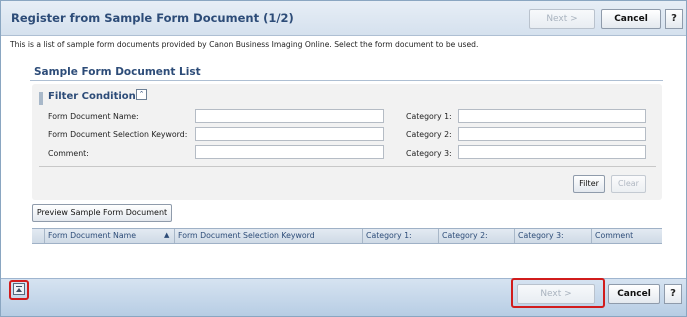  What do you see at coordinates (19, 290) in the screenshot?
I see `scroll-top-highlight` at bounding box center [19, 290].